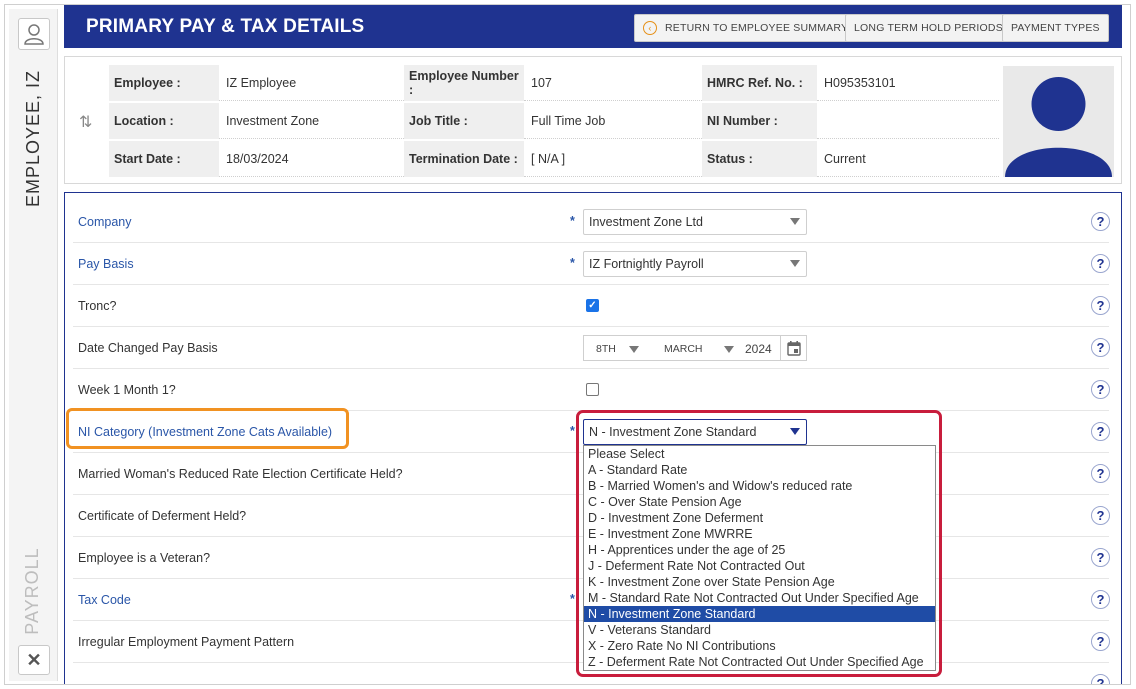 The height and width of the screenshot is (689, 1136). I want to click on ni-category-select: N - Investment Zone Standard, so click(695, 432).